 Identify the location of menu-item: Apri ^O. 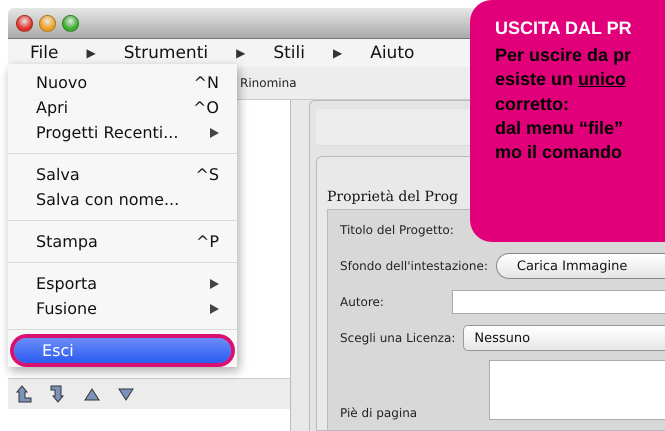
(122, 107).